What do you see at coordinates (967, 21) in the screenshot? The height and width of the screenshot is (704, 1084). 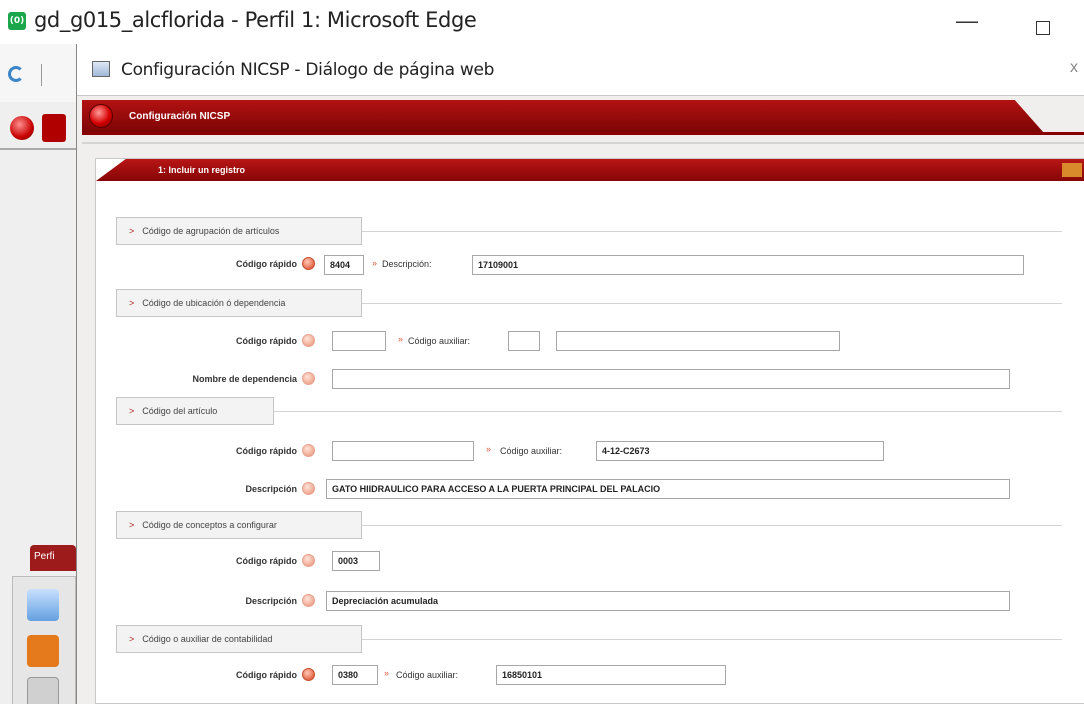 I see `minimize-button: —` at bounding box center [967, 21].